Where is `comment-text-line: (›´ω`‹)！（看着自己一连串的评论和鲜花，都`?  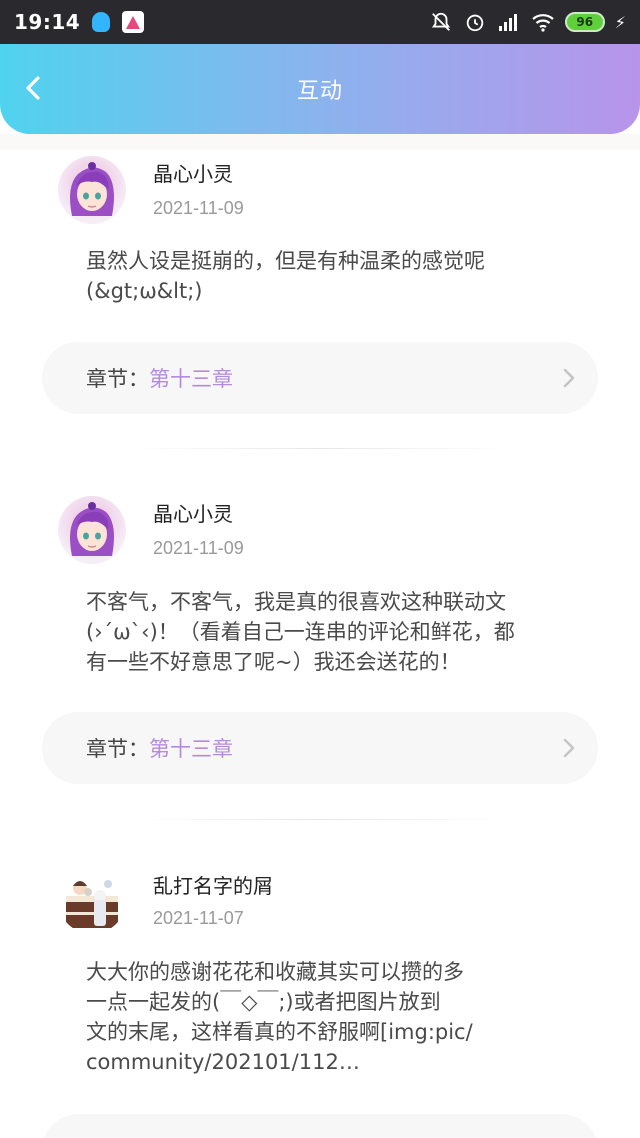 comment-text-line: (›´ω`‹)！（看着自己一连串的评论和鲜花，都 is located at coordinates (300, 632).